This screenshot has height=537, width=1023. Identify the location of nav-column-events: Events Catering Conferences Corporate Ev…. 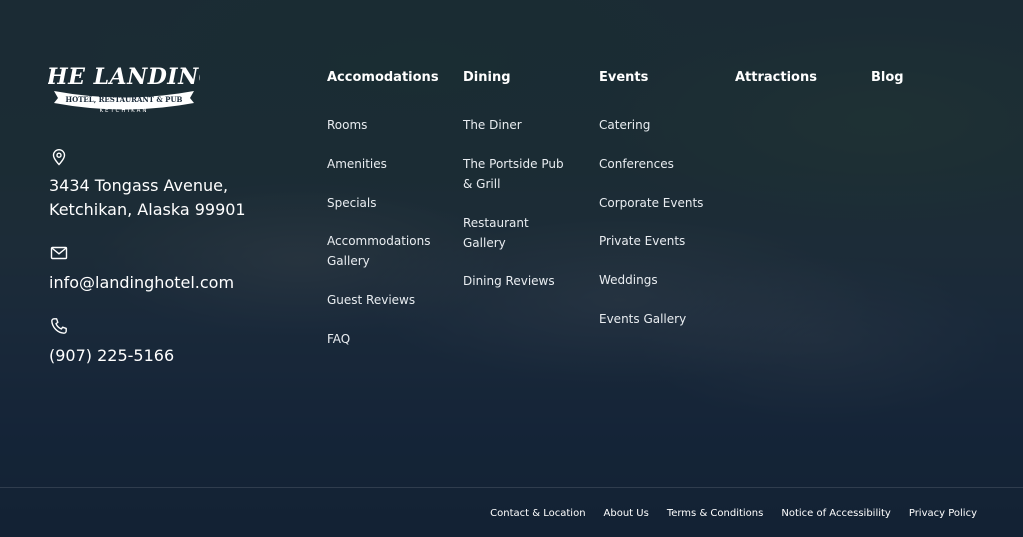
(664, 208).